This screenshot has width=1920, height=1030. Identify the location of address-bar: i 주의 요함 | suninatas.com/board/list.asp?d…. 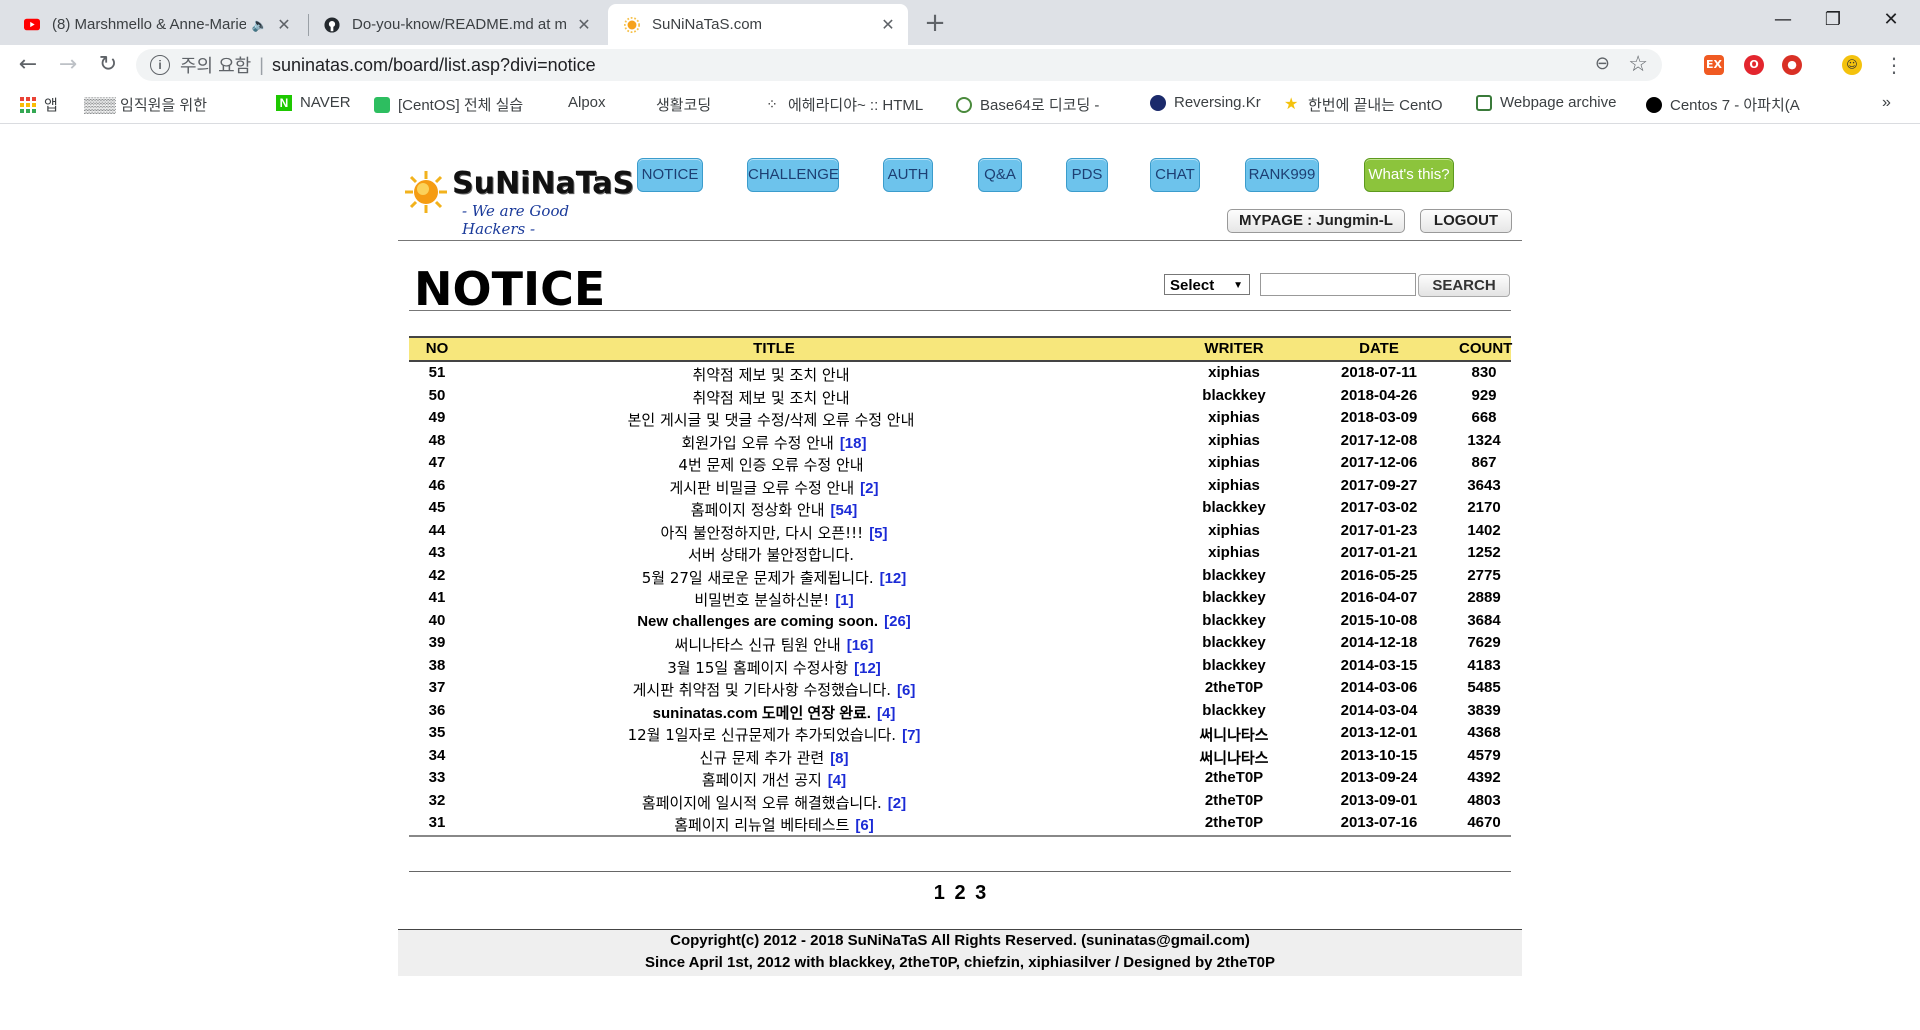
(899, 65).